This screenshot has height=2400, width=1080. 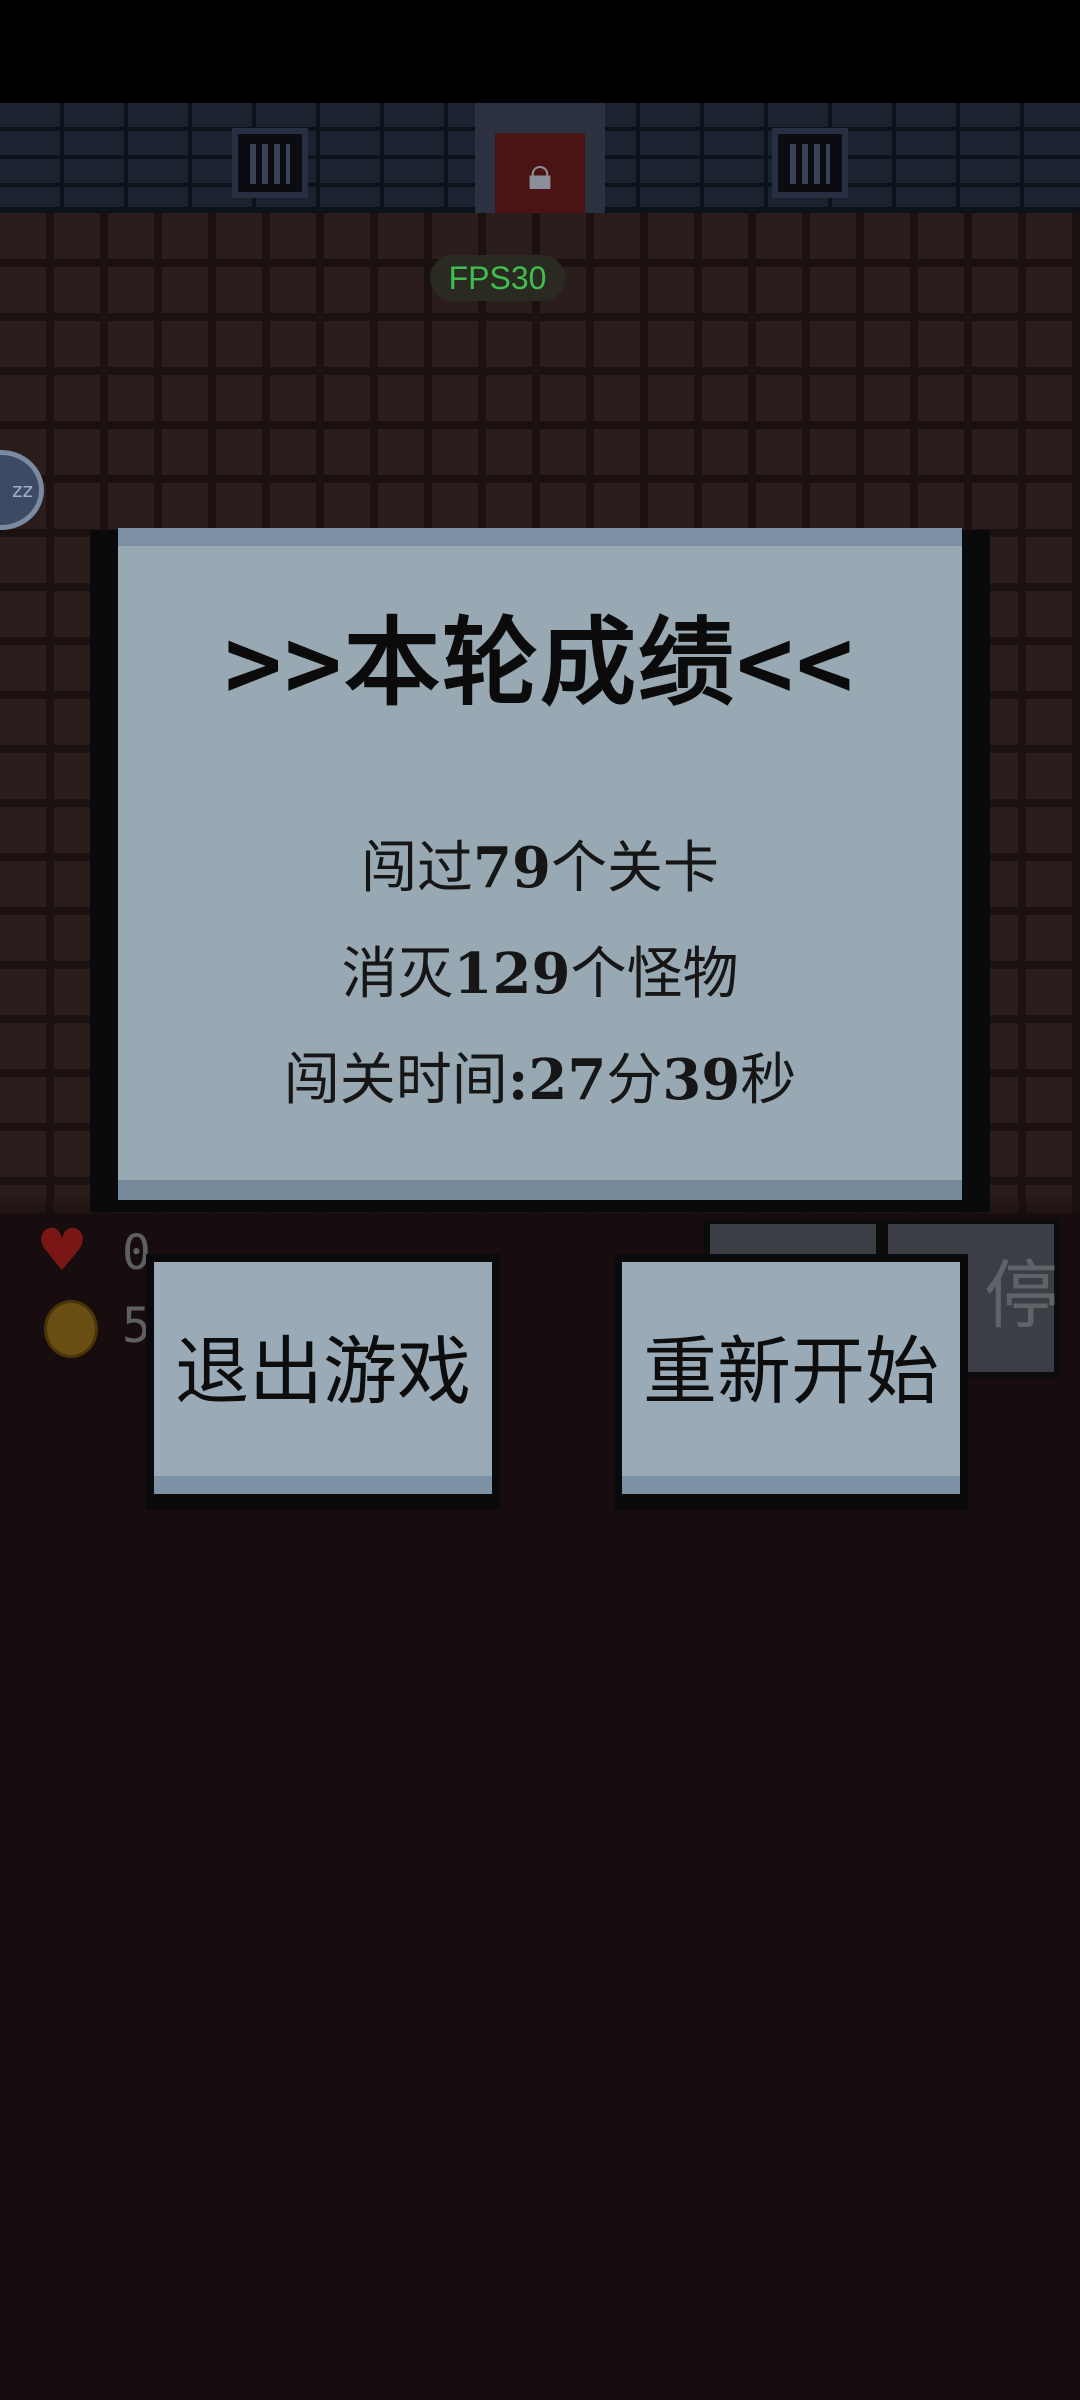 I want to click on top-status-area, so click(x=540, y=51).